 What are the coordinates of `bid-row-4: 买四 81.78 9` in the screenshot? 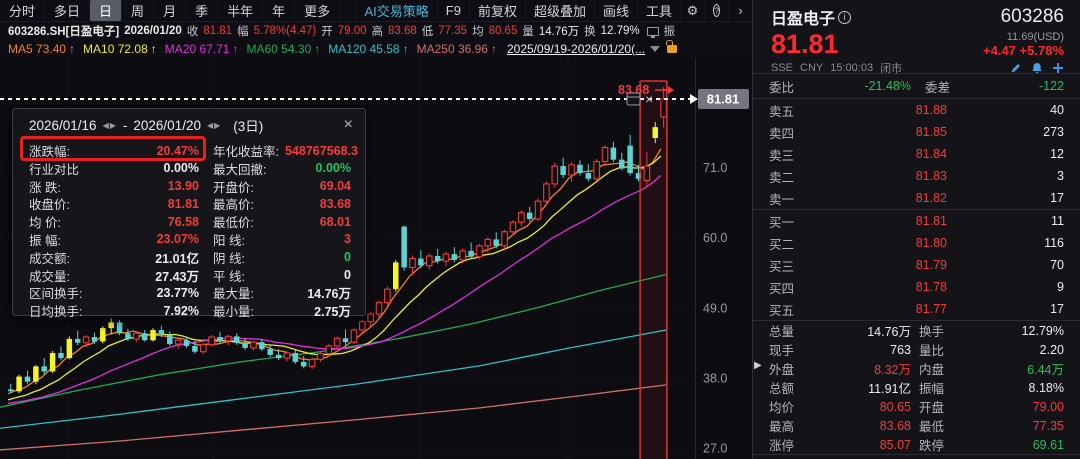 It's located at (916, 287).